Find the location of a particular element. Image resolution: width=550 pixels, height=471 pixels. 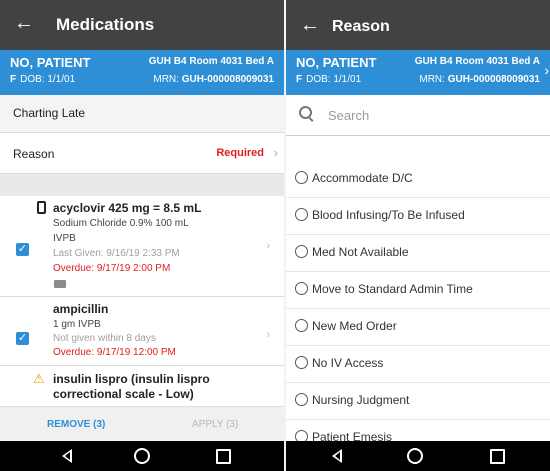

reason-option-label: New Med Order is located at coordinates (354, 326).